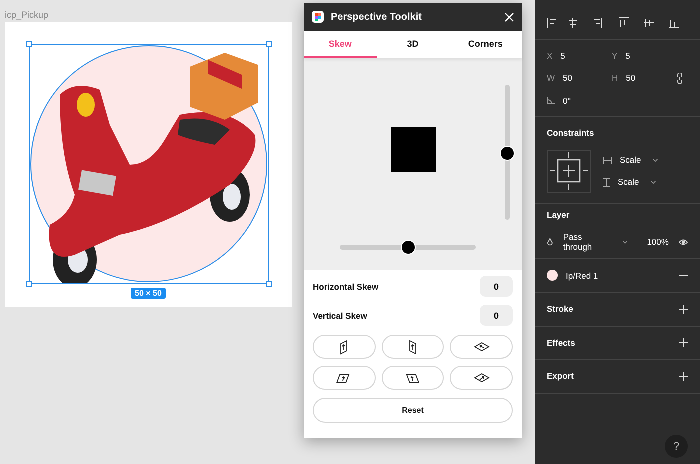  Describe the element at coordinates (340, 44) in the screenshot. I see `tab: Skew` at that location.